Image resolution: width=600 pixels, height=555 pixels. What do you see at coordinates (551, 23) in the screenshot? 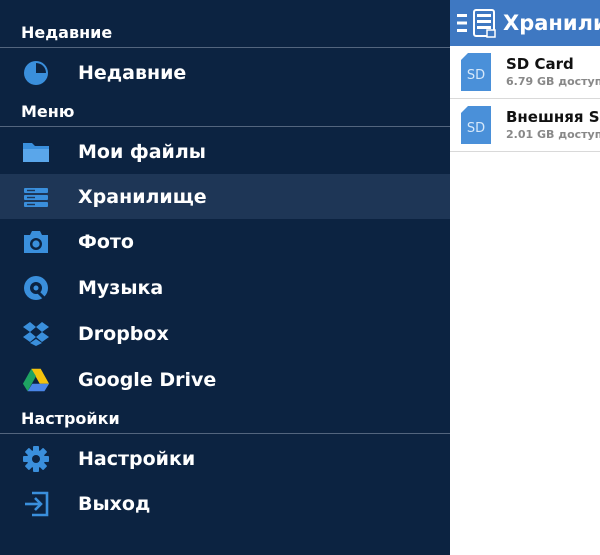
I see `app-bar-title: Хранилище` at bounding box center [551, 23].